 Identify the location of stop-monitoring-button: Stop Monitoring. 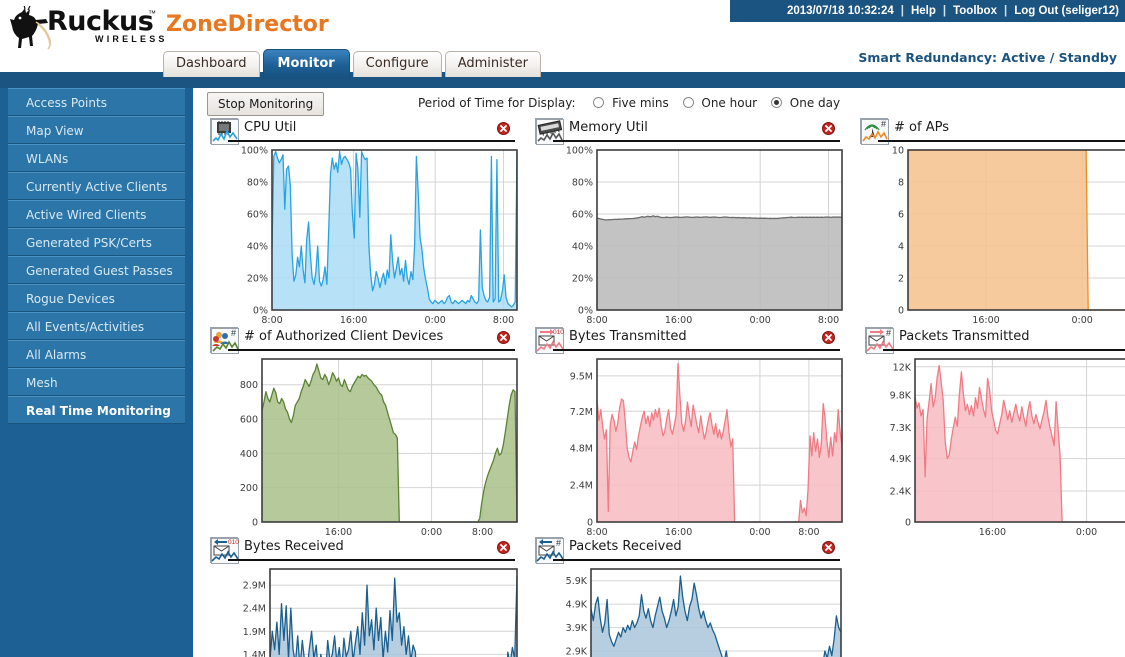
(266, 104).